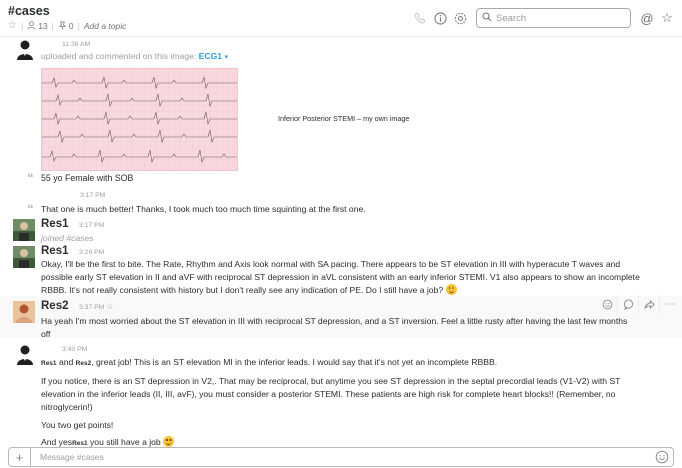 Image resolution: width=682 pixels, height=468 pixels. I want to click on search-icon, so click(487, 18).